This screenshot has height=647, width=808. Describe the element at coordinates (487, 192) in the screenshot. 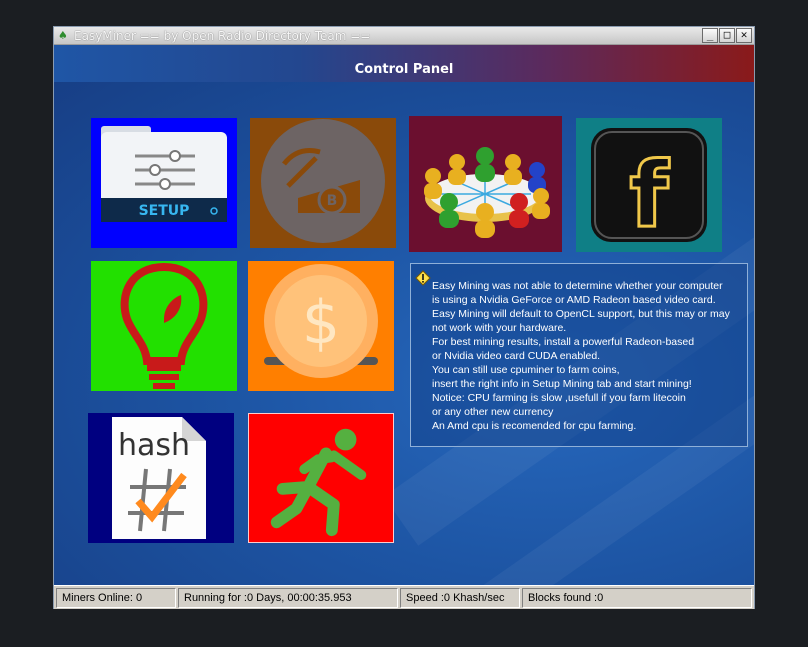

I see `people-network-icon` at that location.